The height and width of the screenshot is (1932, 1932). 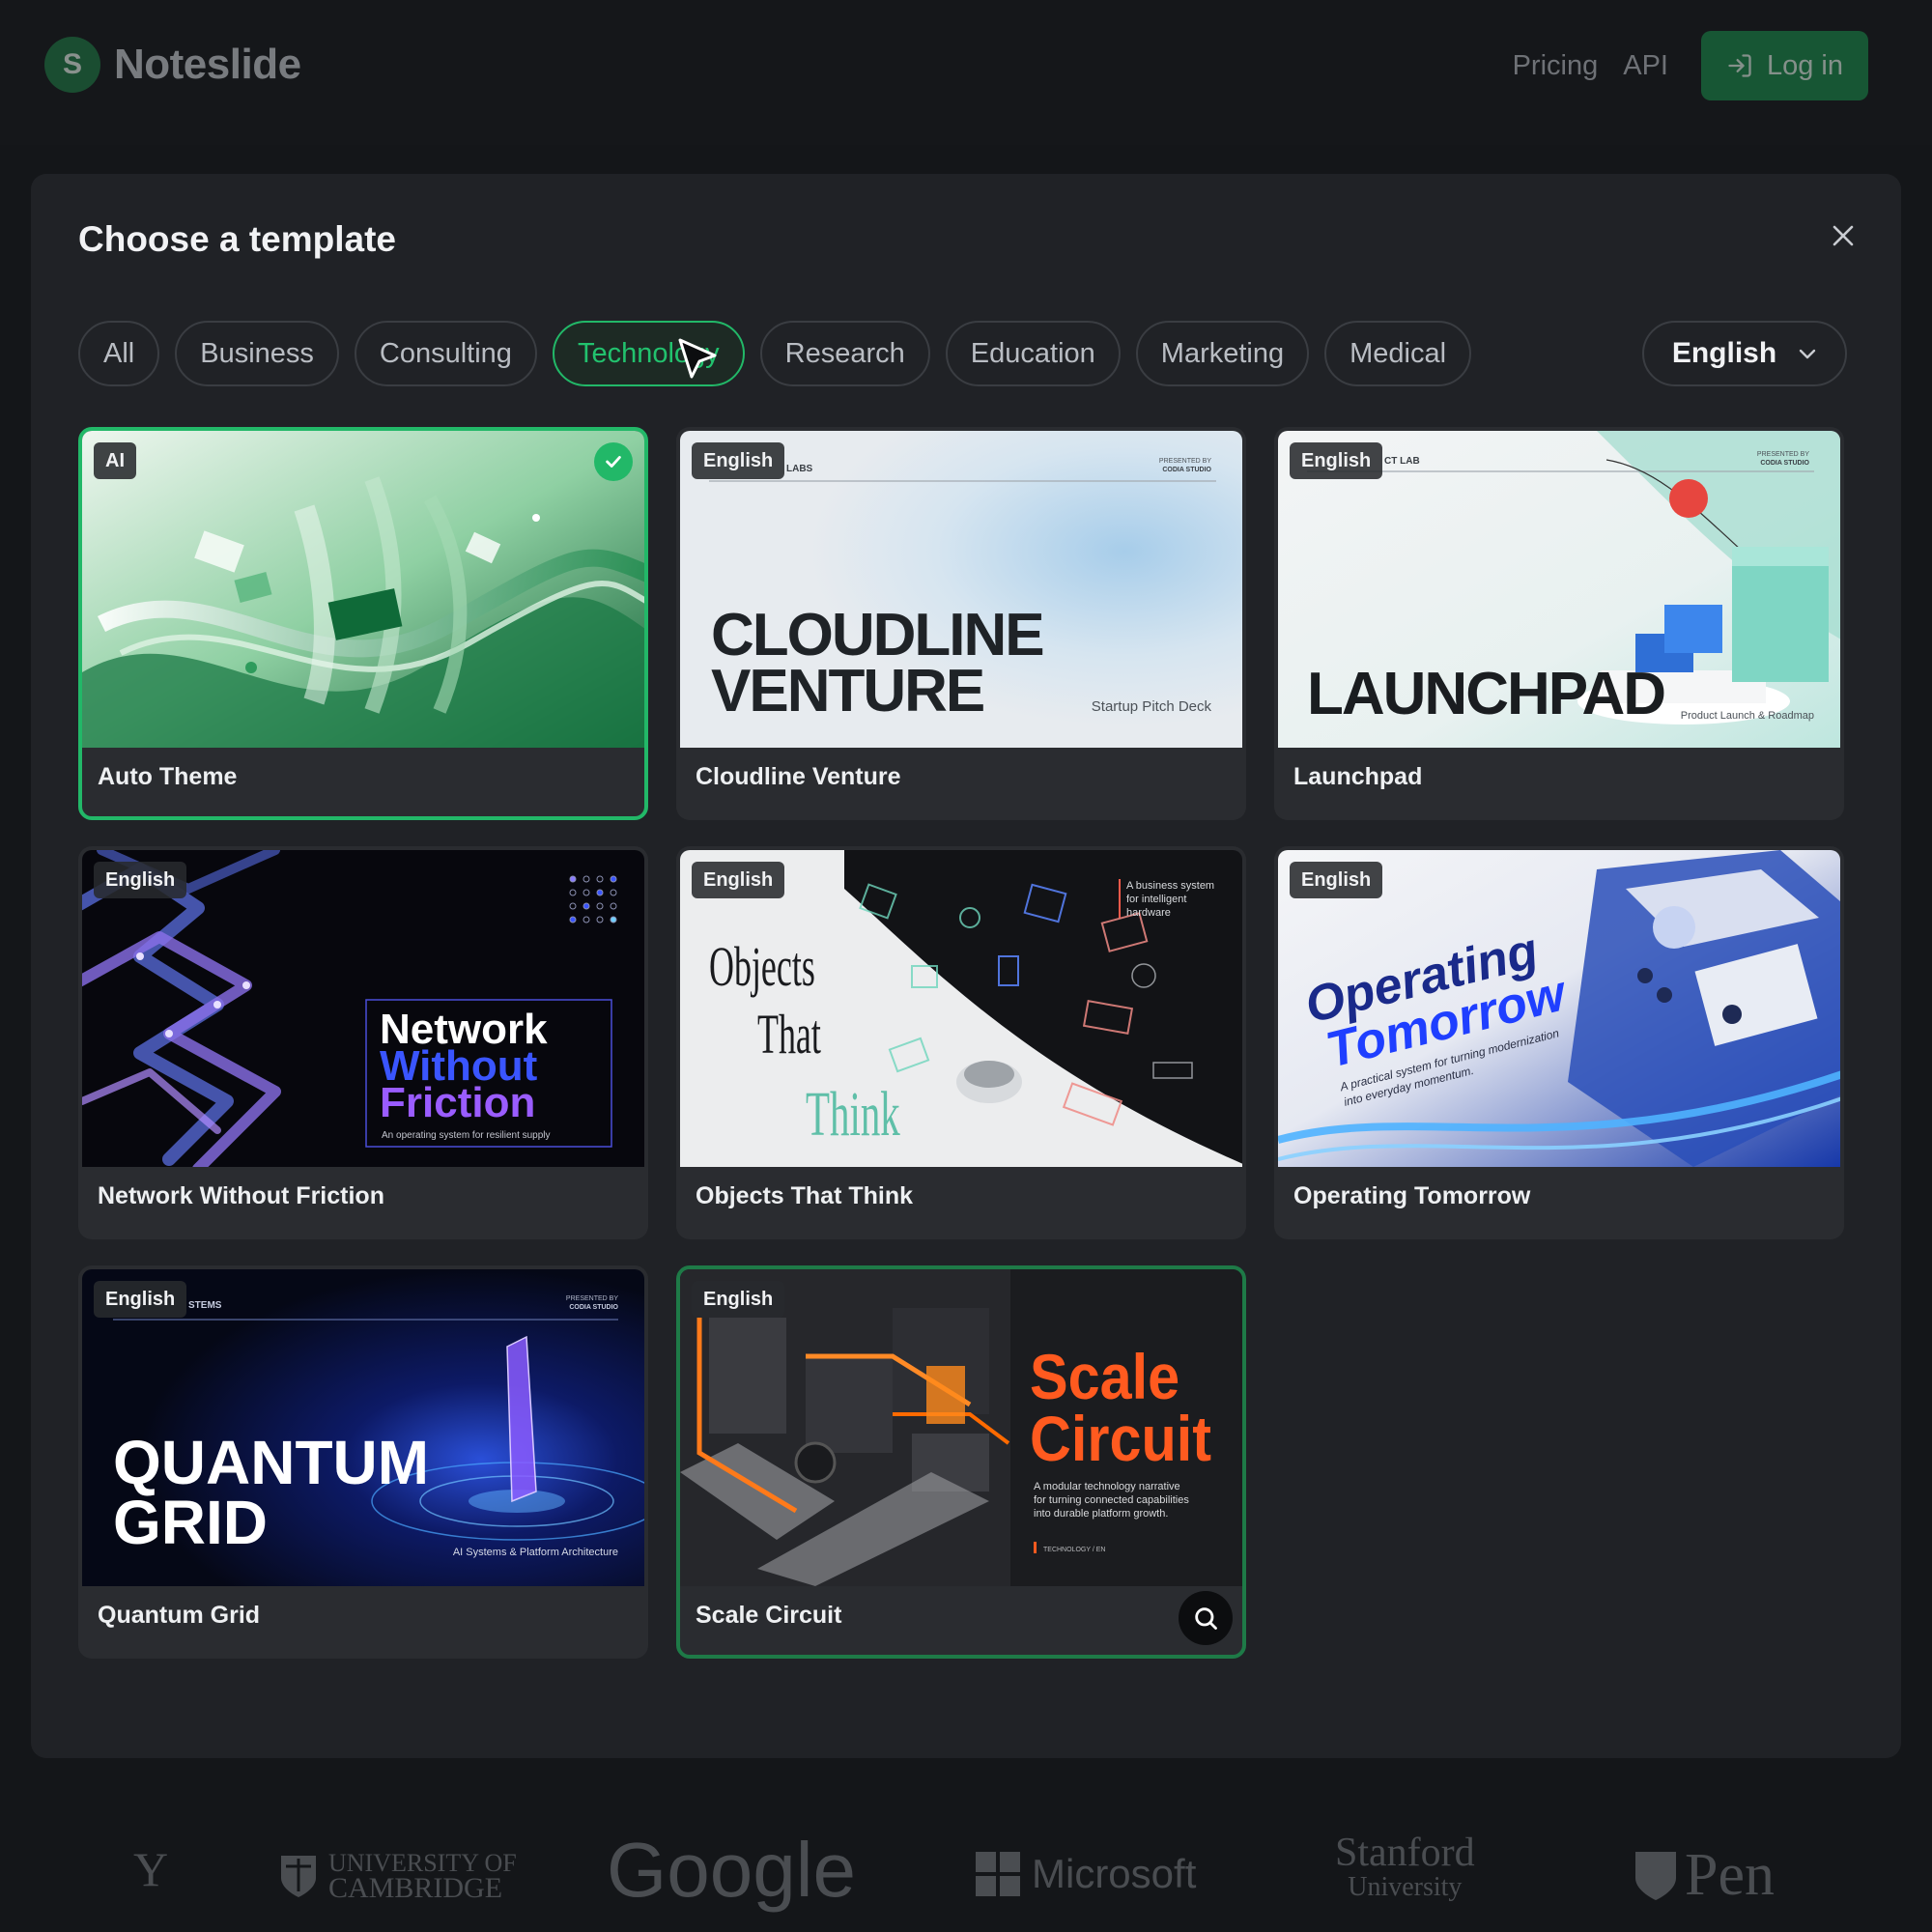 I want to click on template-name: Scale Circuit, so click(x=769, y=1615).